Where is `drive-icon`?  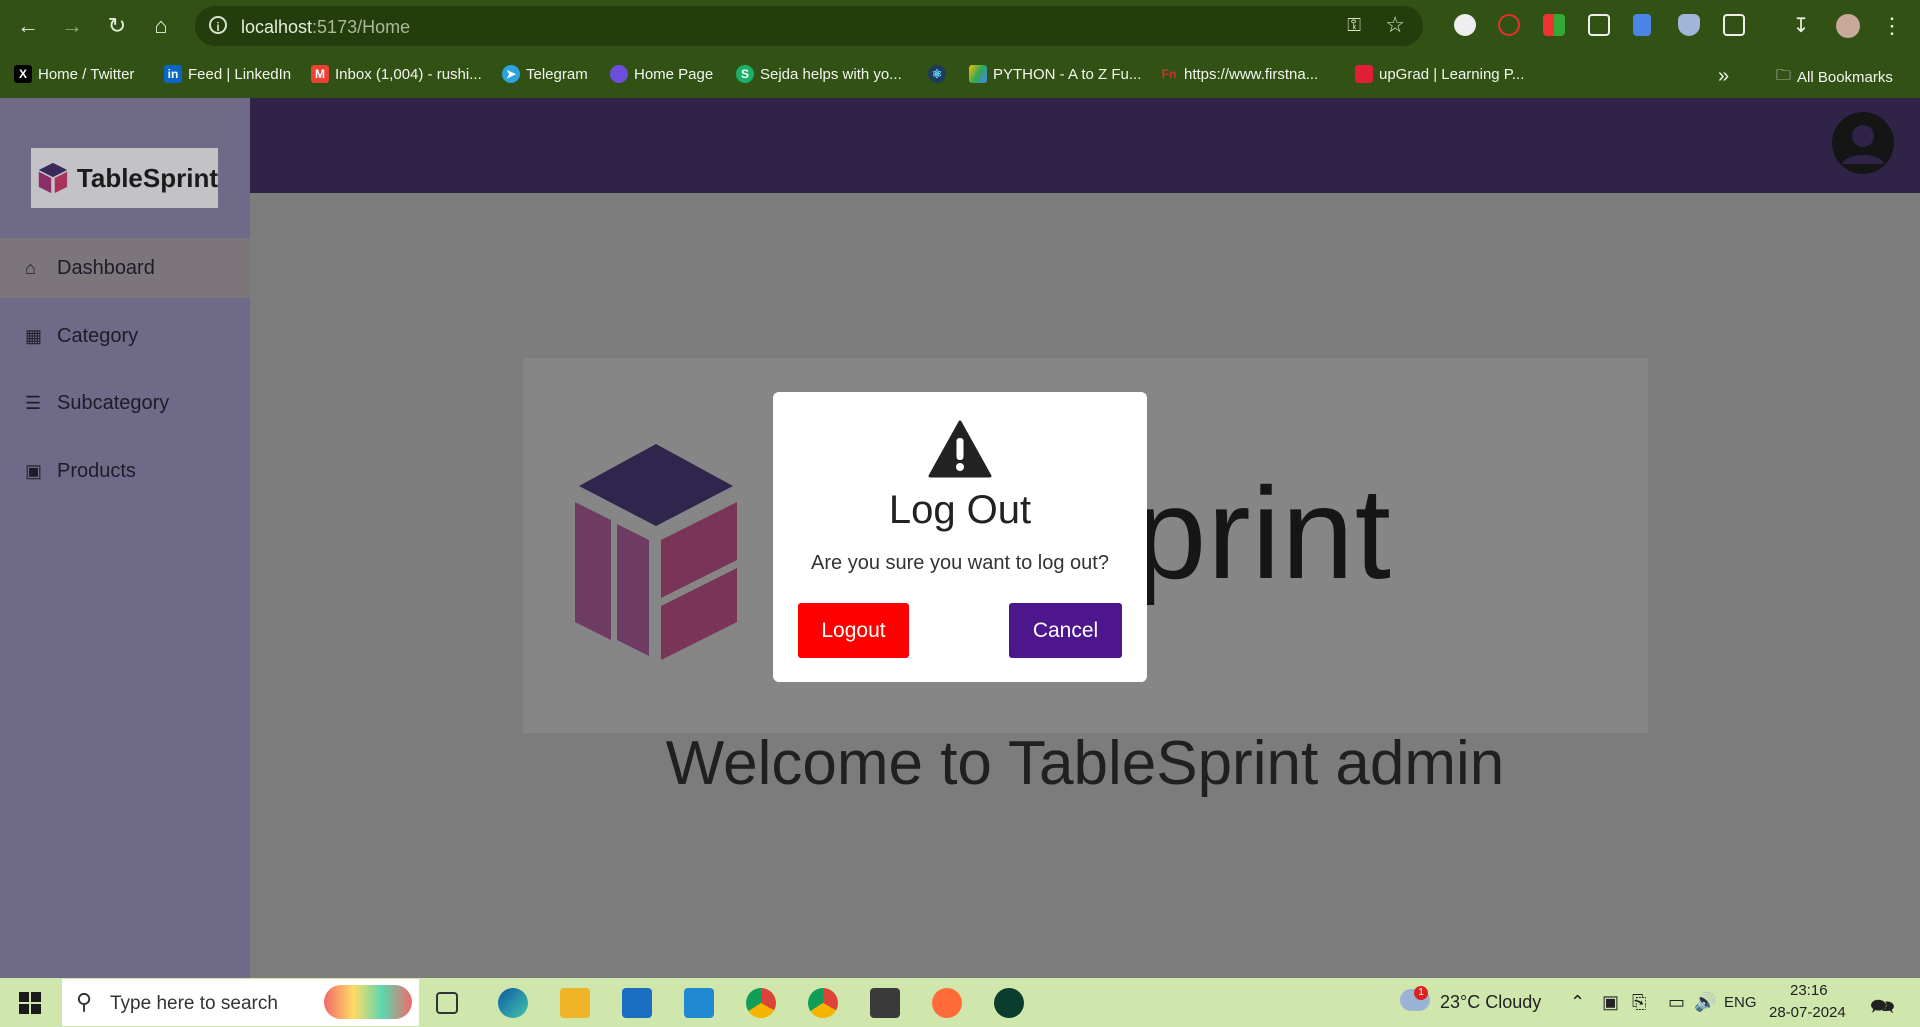
drive-icon is located at coordinates (978, 74).